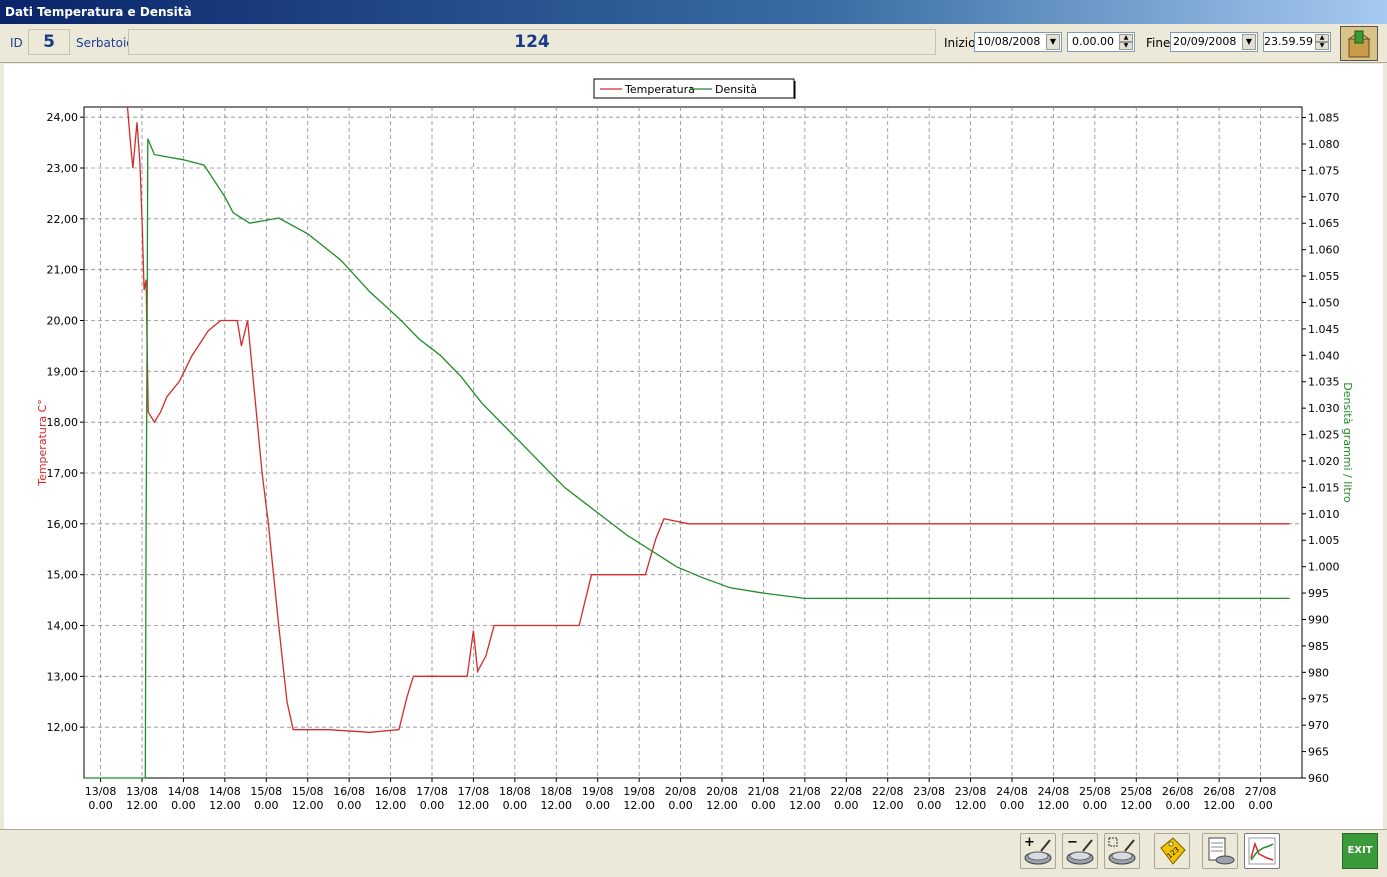 This screenshot has width=1387, height=877. Describe the element at coordinates (63, 219) in the screenshot. I see `y-left-tick-label: 22,00` at that location.